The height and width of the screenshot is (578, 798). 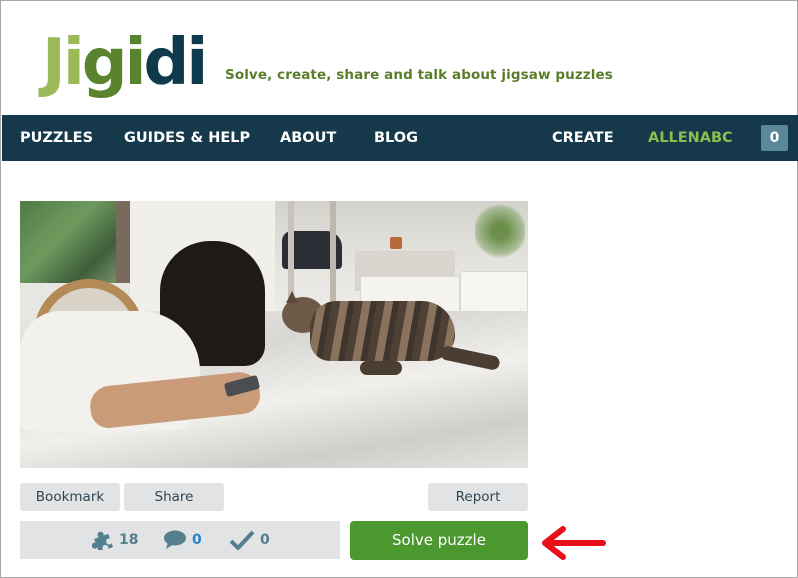 What do you see at coordinates (382, 331) in the screenshot?
I see `cat-body` at bounding box center [382, 331].